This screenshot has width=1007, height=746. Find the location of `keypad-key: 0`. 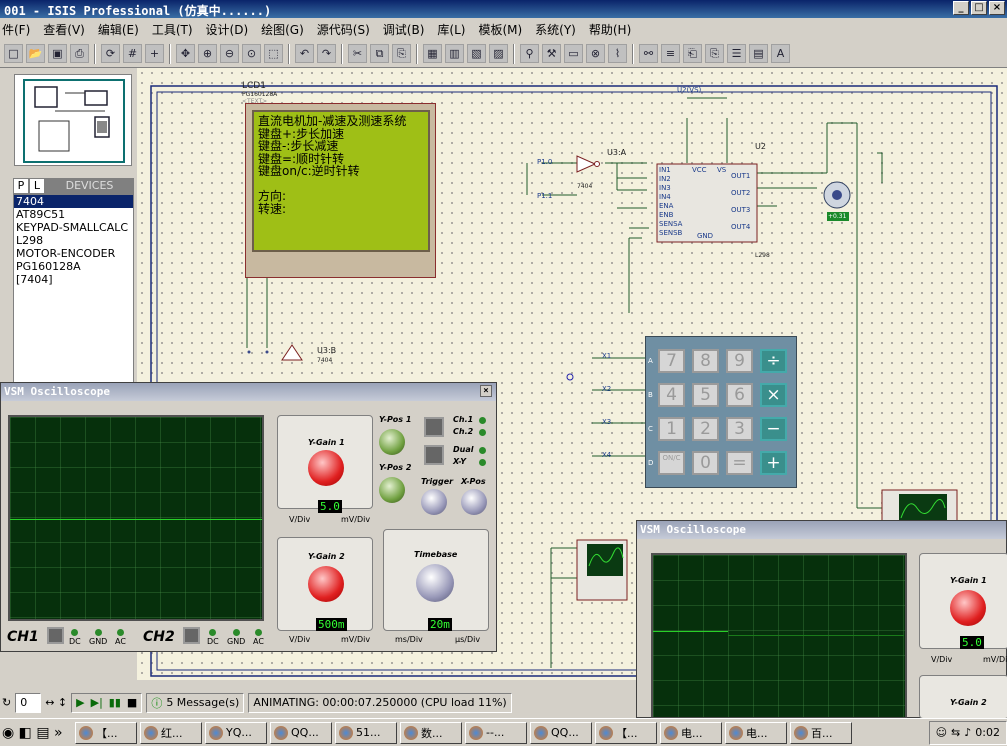

keypad-key: 0 is located at coordinates (705, 463).